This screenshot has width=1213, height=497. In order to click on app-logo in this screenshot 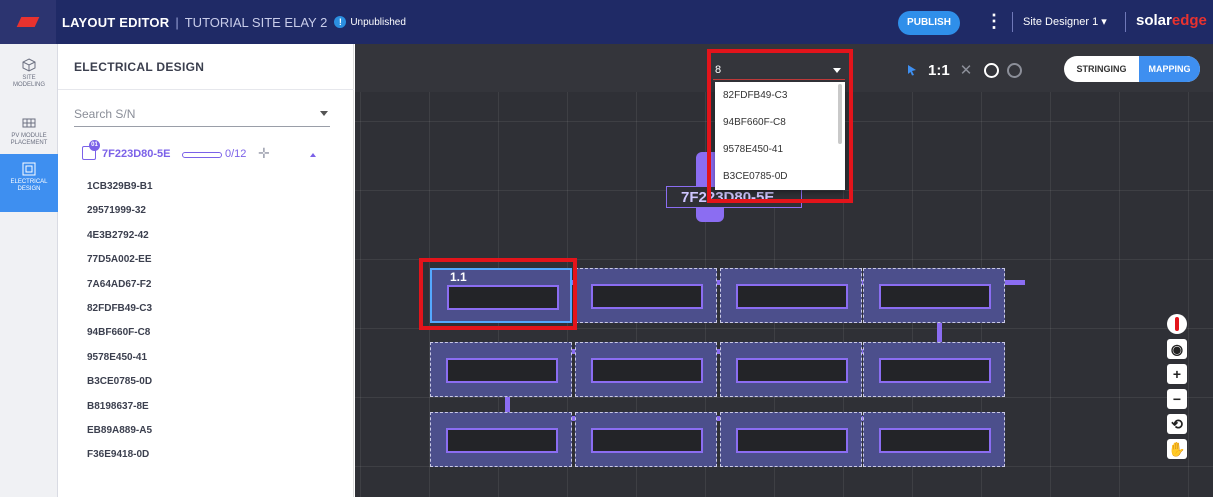, I will do `click(28, 22)`.